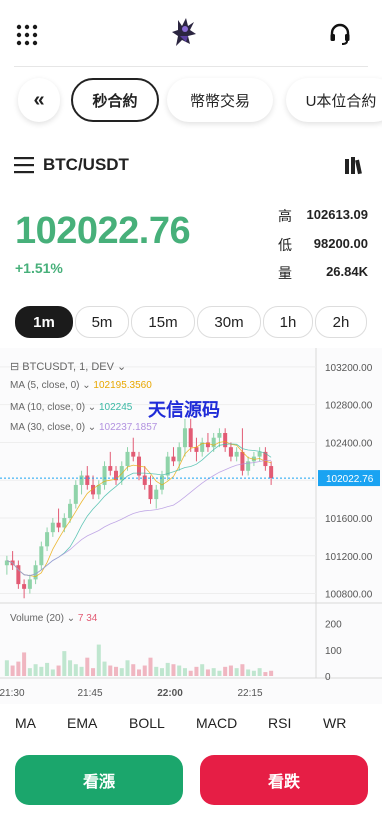 This screenshot has width=382, height=831. I want to click on books-icon, so click(354, 165).